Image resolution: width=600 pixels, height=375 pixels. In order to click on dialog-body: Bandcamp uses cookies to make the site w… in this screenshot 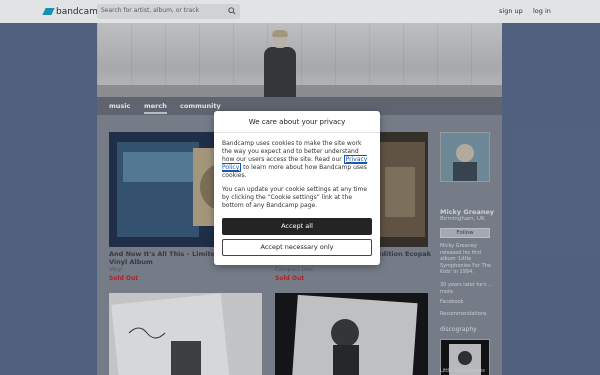, I will do `click(297, 178)`.